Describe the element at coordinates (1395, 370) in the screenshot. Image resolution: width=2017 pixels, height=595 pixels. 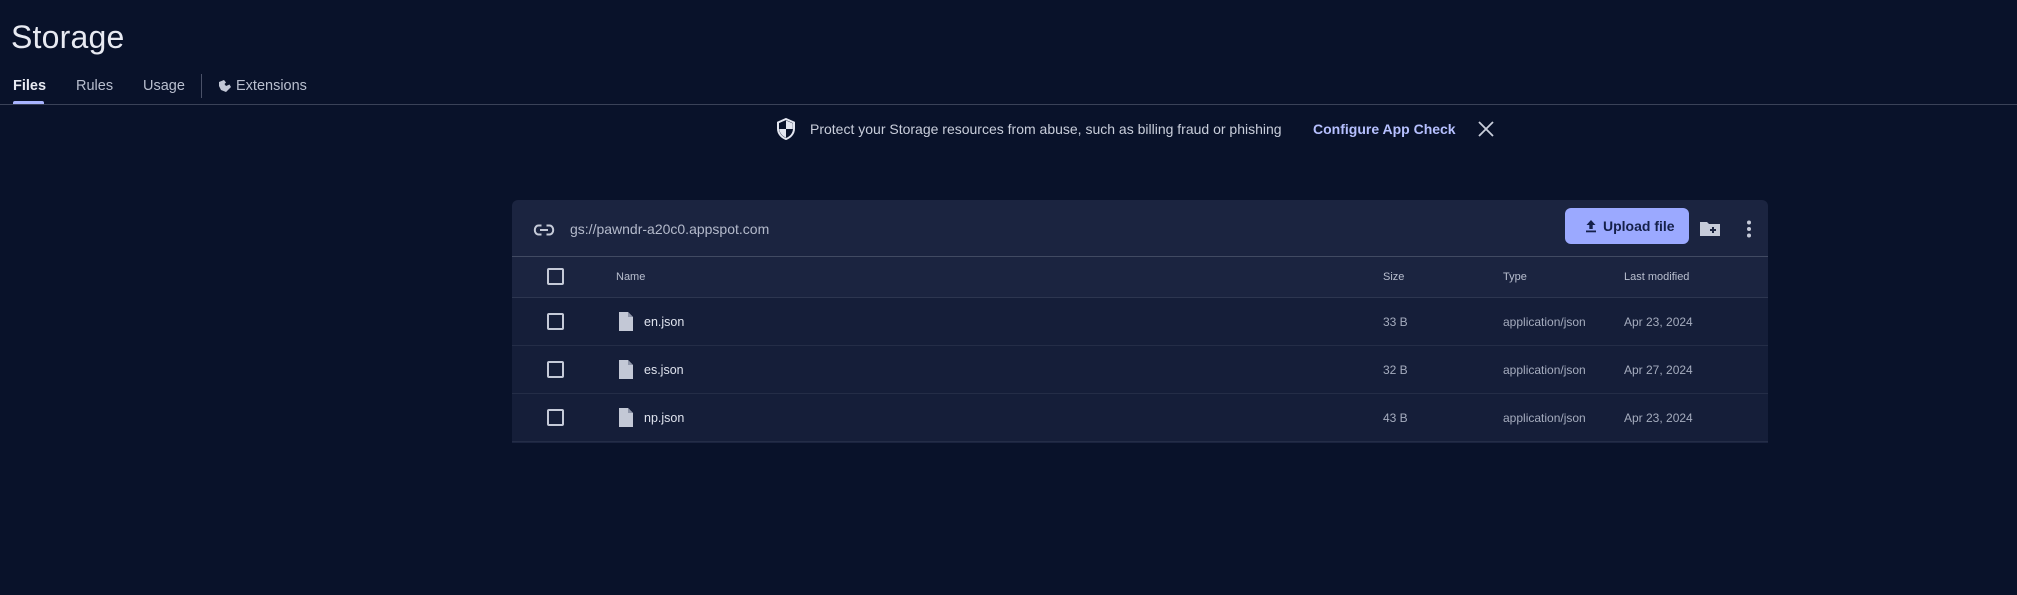
I see `file-size: 32 B` at that location.